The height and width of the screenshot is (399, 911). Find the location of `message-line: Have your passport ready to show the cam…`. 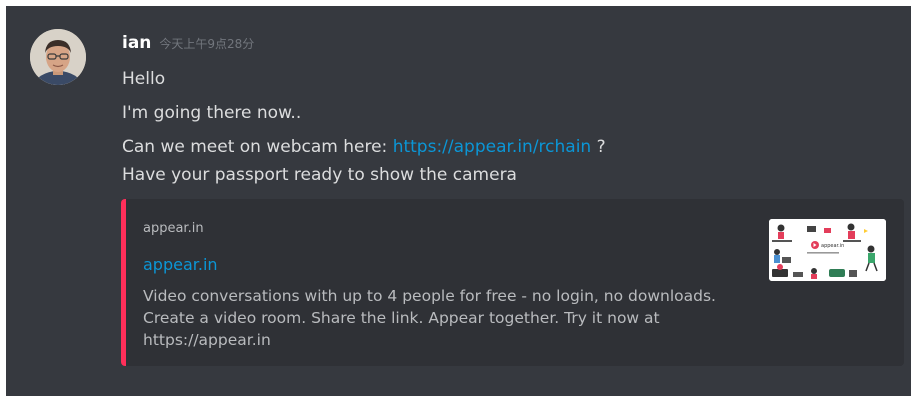

message-line: Have your passport ready to show the cam… is located at coordinates (319, 175).